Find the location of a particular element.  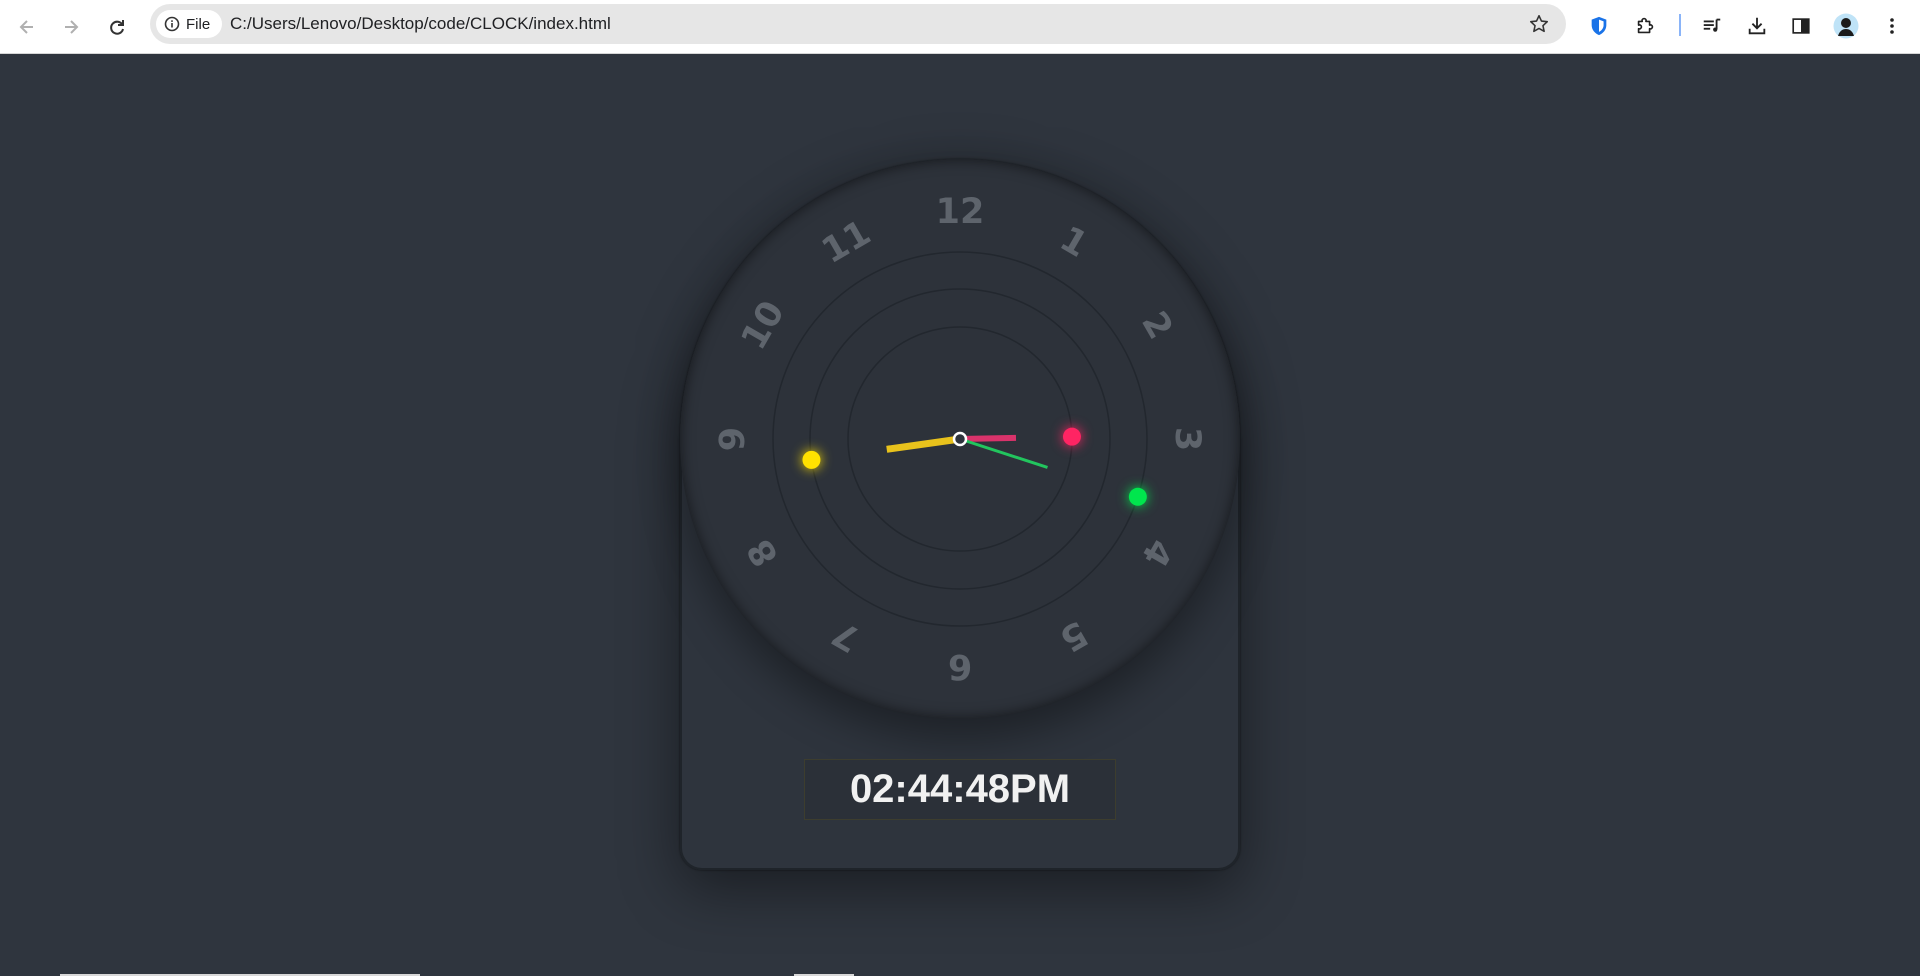

file-label: File is located at coordinates (198, 24).